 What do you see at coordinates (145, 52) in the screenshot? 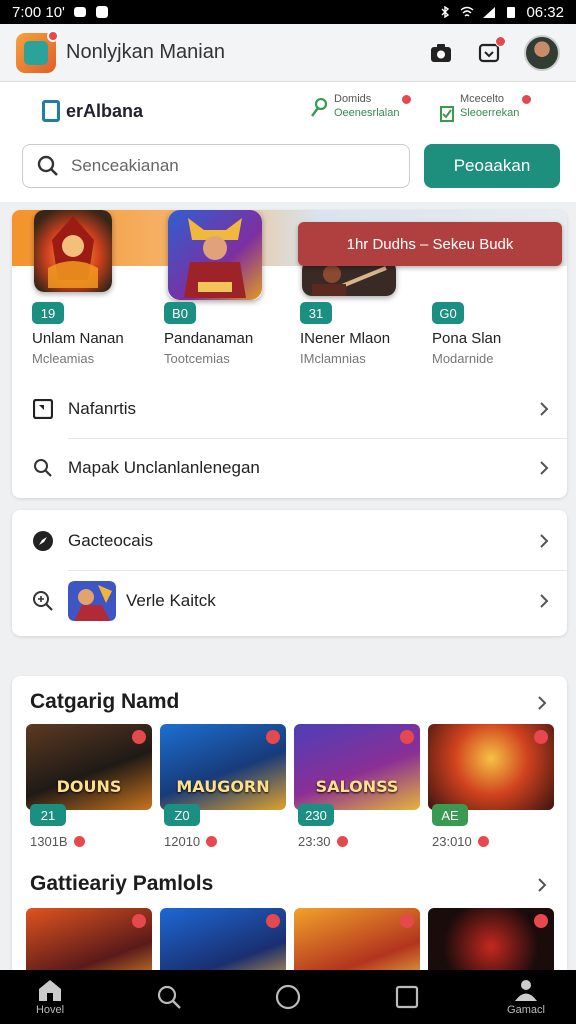
I see `app-title: Nonlyjkan Manian` at bounding box center [145, 52].